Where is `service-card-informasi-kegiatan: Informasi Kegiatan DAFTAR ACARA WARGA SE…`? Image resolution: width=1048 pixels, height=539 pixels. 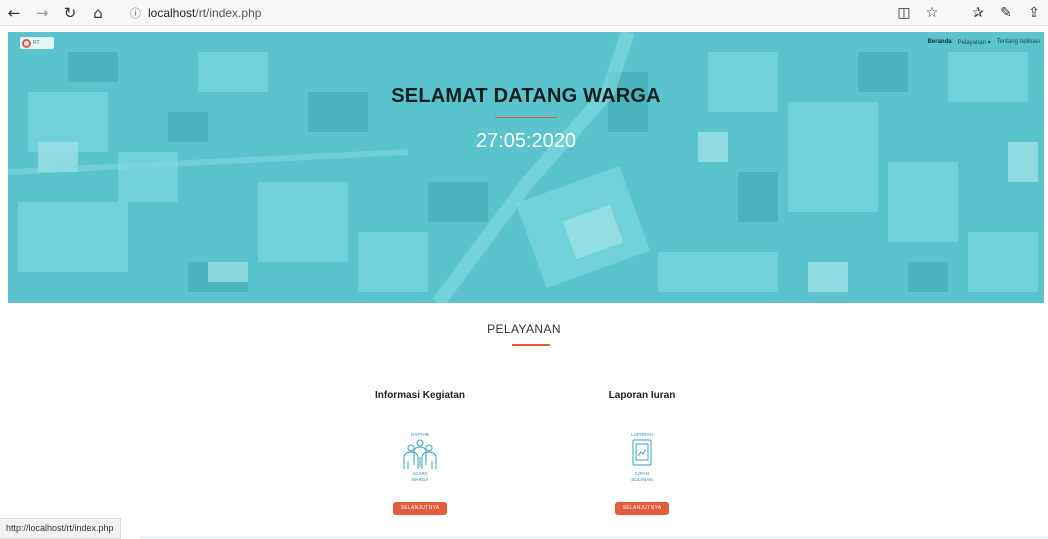
service-card-informasi-kegiatan: Informasi Kegiatan DAFTAR ACARA WARGA SE… is located at coordinates (420, 452).